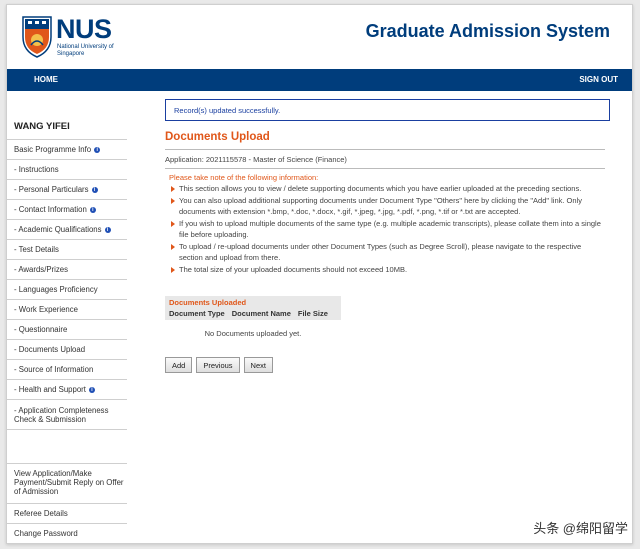 The image size is (640, 549). I want to click on sidebar-item-languages-proficiency: - Languages Proficiency, so click(67, 290).